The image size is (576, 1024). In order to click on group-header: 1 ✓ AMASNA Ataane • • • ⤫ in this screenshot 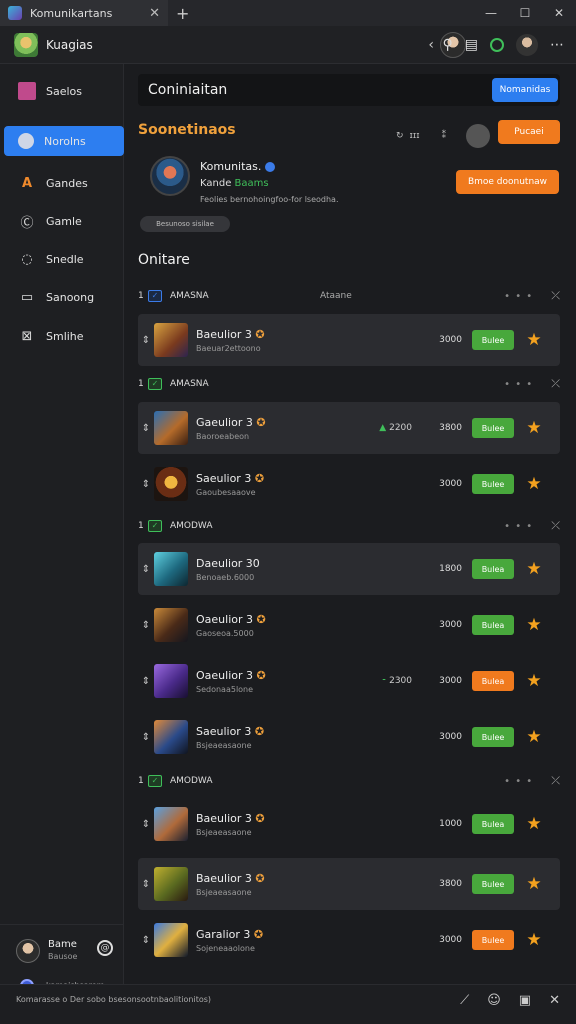, I will do `click(349, 296)`.